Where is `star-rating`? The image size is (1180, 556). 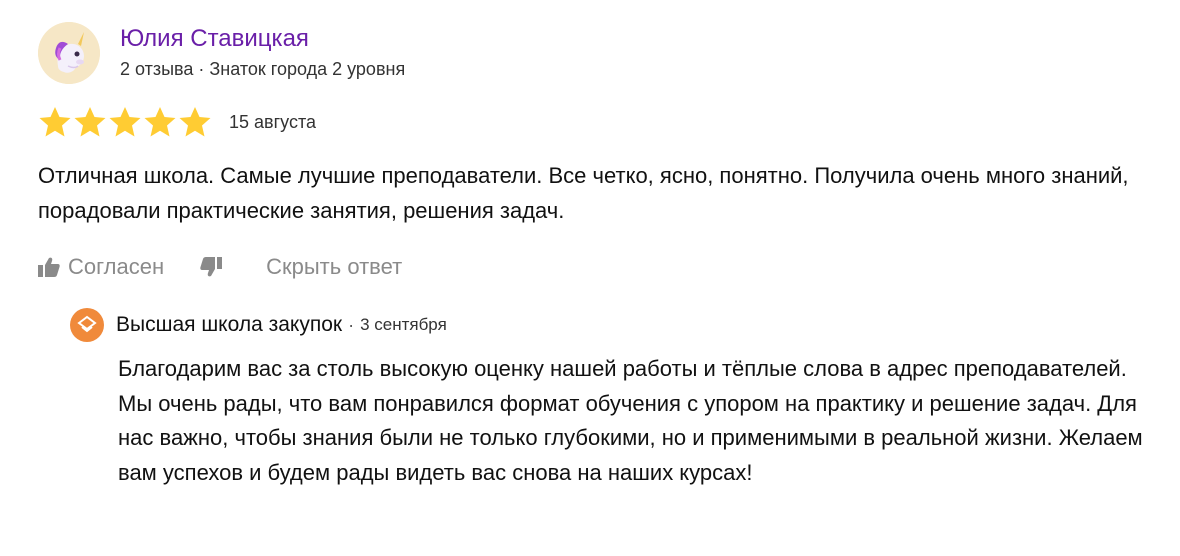
star-rating is located at coordinates (125, 122).